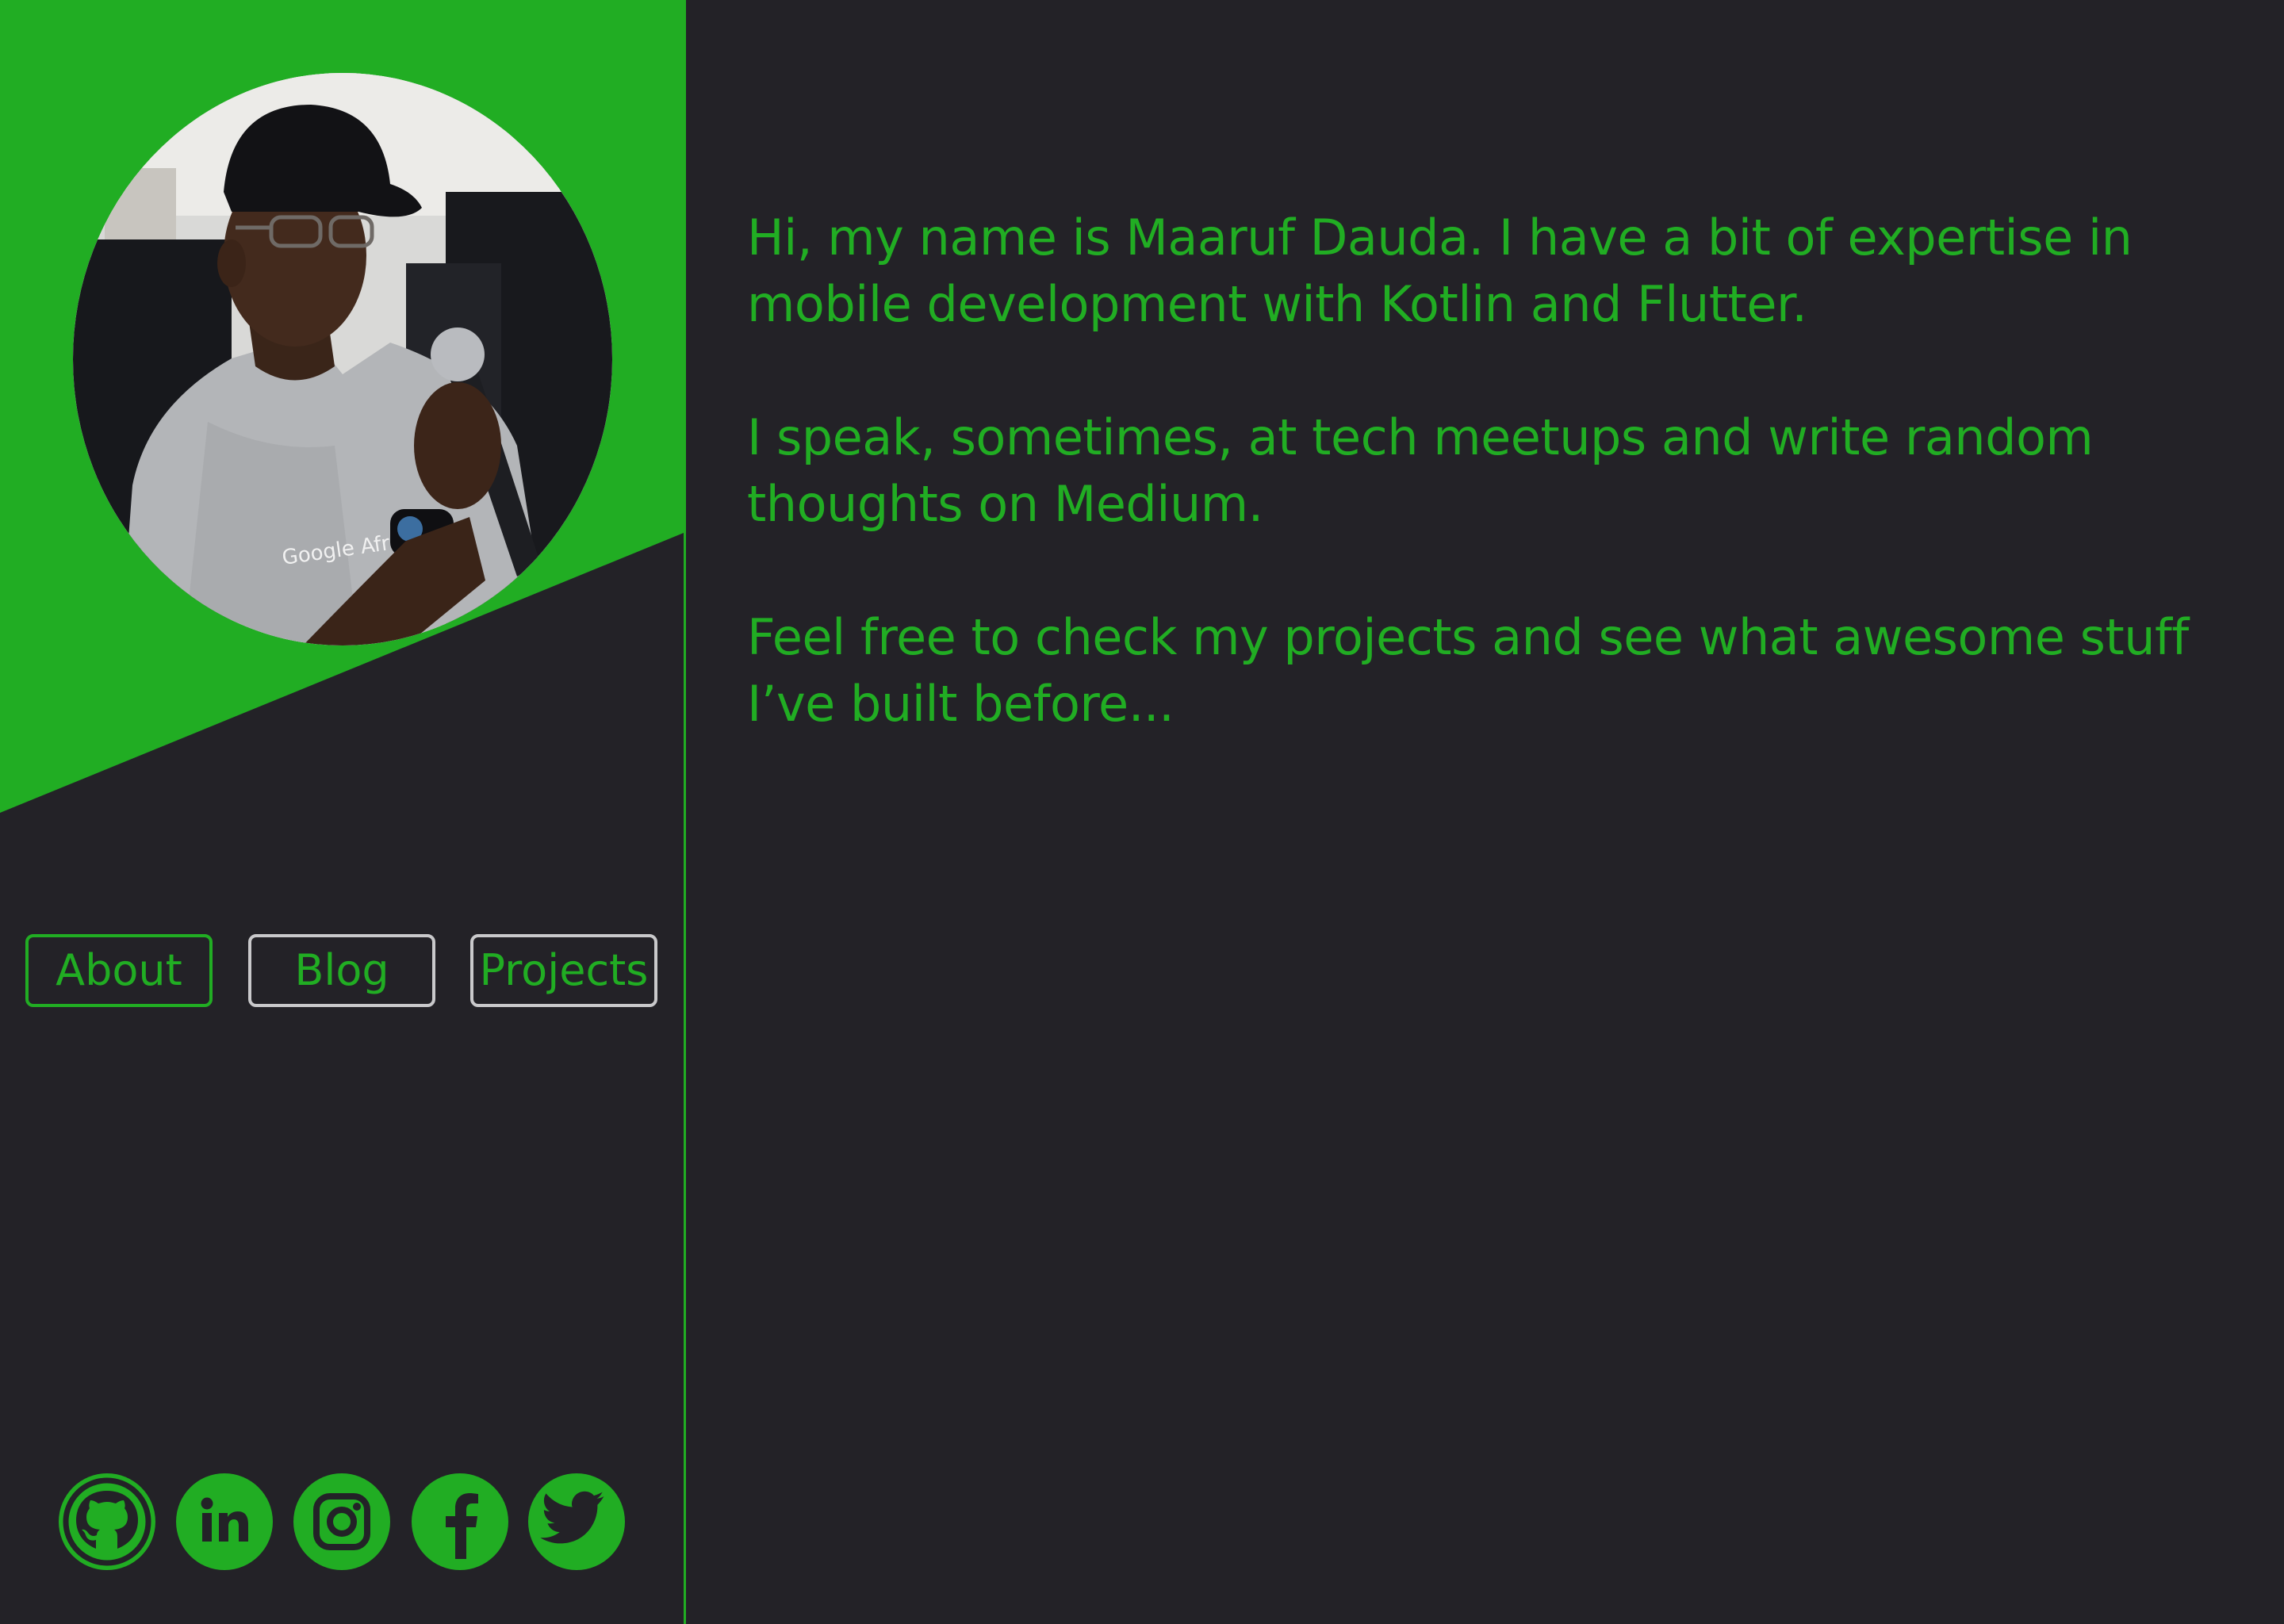 This screenshot has width=2284, height=1624. I want to click on facebook-icon, so click(462, 1526).